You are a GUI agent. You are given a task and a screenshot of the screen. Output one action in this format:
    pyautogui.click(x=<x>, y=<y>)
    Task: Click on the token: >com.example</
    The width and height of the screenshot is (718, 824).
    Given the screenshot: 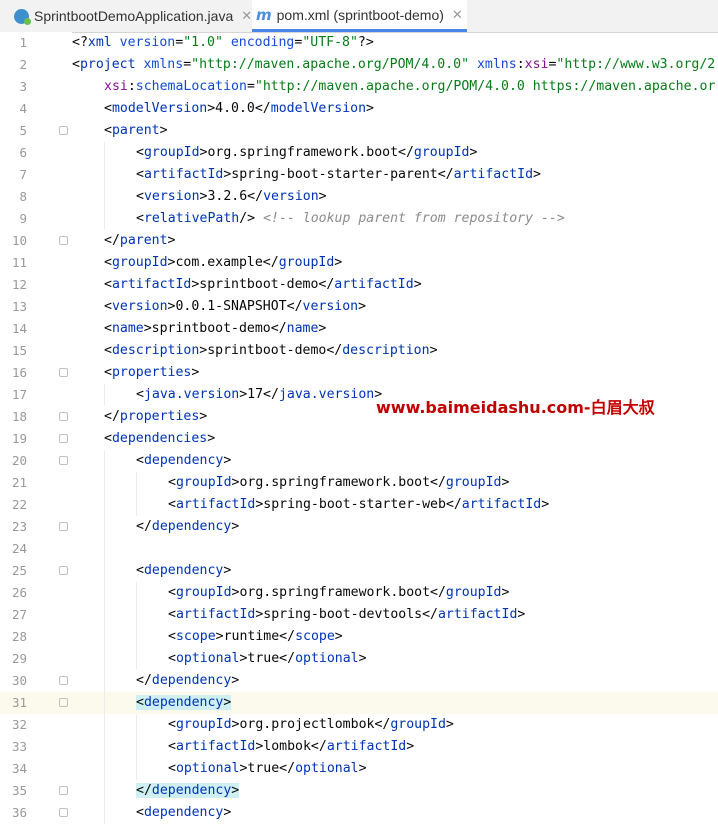 What is the action you would take?
    pyautogui.click(x=223, y=262)
    